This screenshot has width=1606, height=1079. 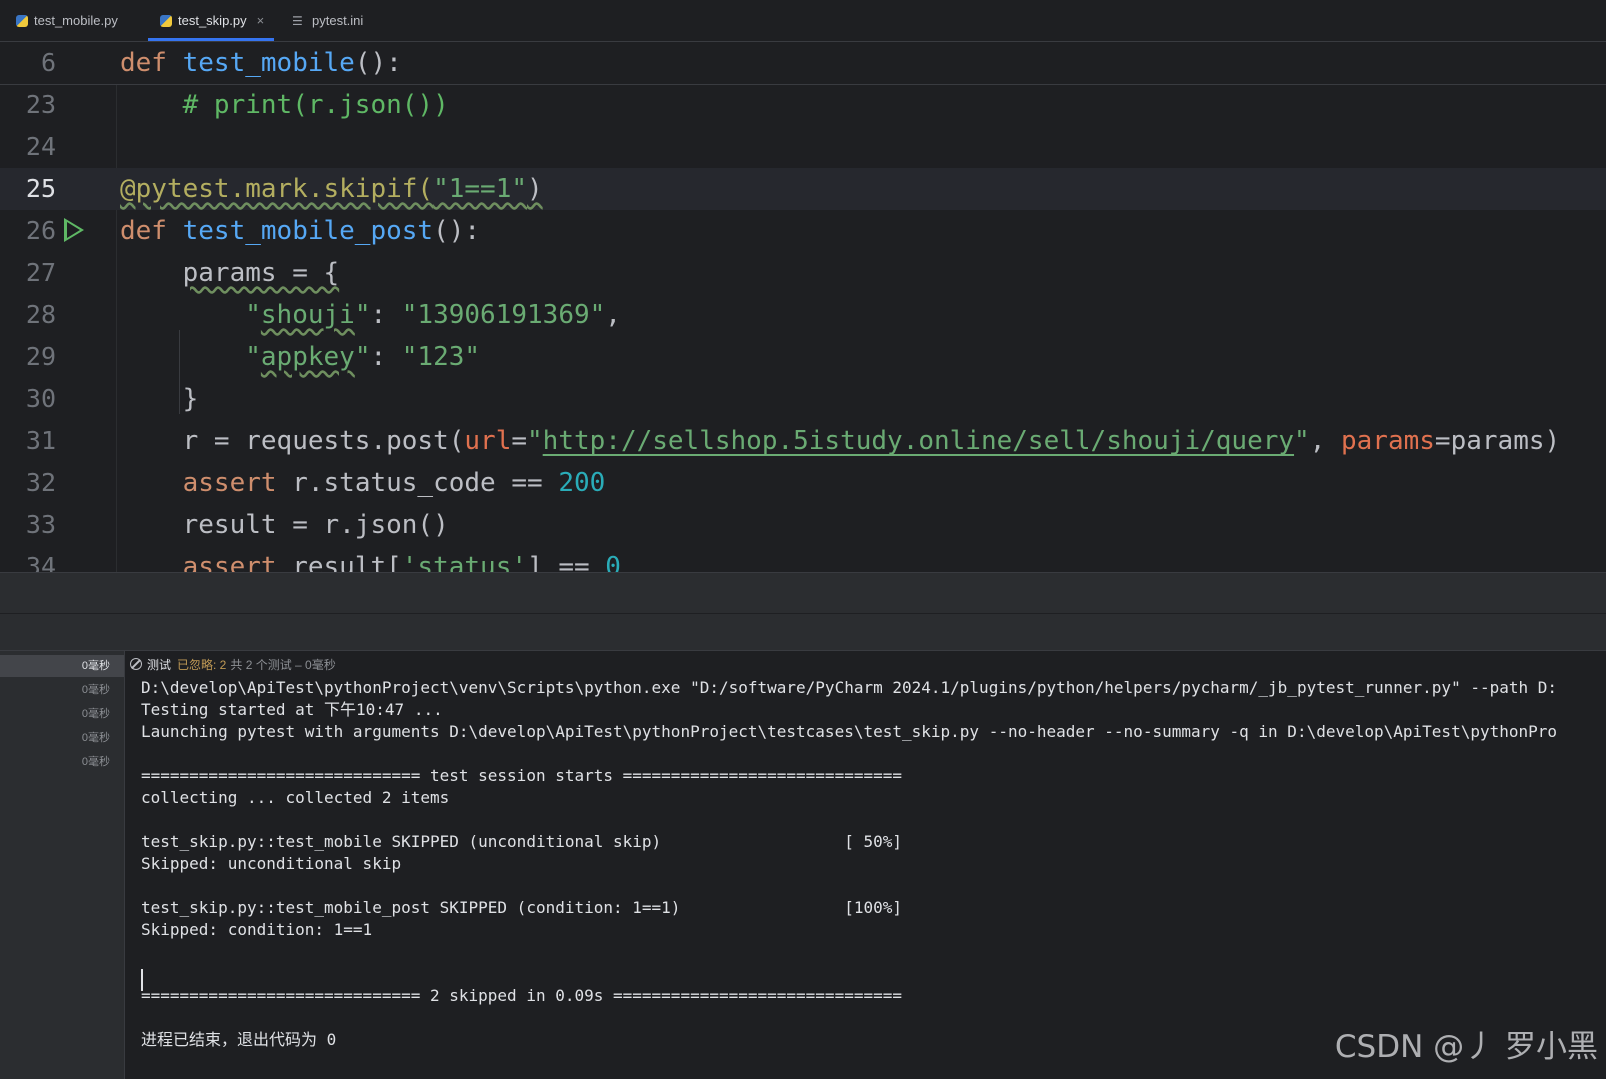 What do you see at coordinates (40, 188) in the screenshot?
I see `line-number: 25` at bounding box center [40, 188].